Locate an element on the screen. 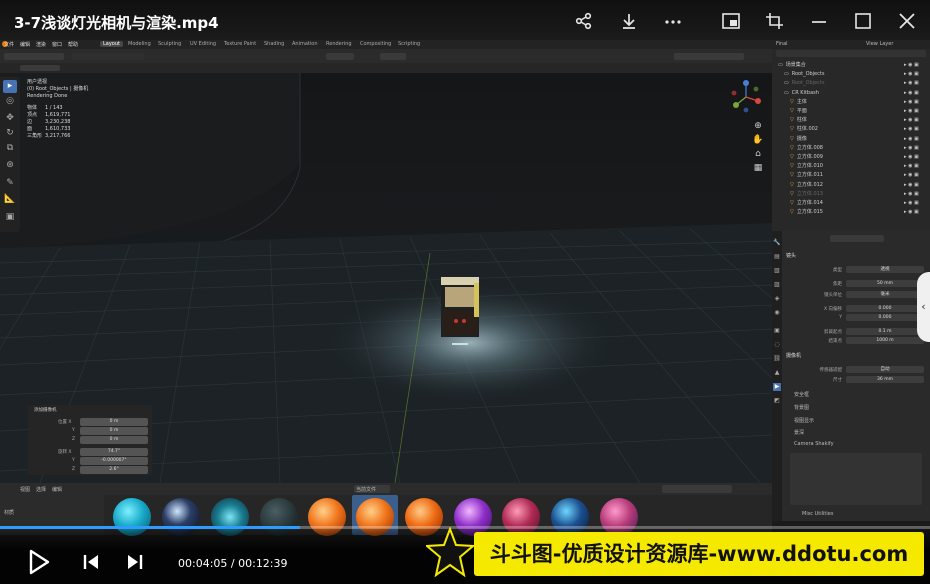  tab-animation: Animation is located at coordinates (305, 44).